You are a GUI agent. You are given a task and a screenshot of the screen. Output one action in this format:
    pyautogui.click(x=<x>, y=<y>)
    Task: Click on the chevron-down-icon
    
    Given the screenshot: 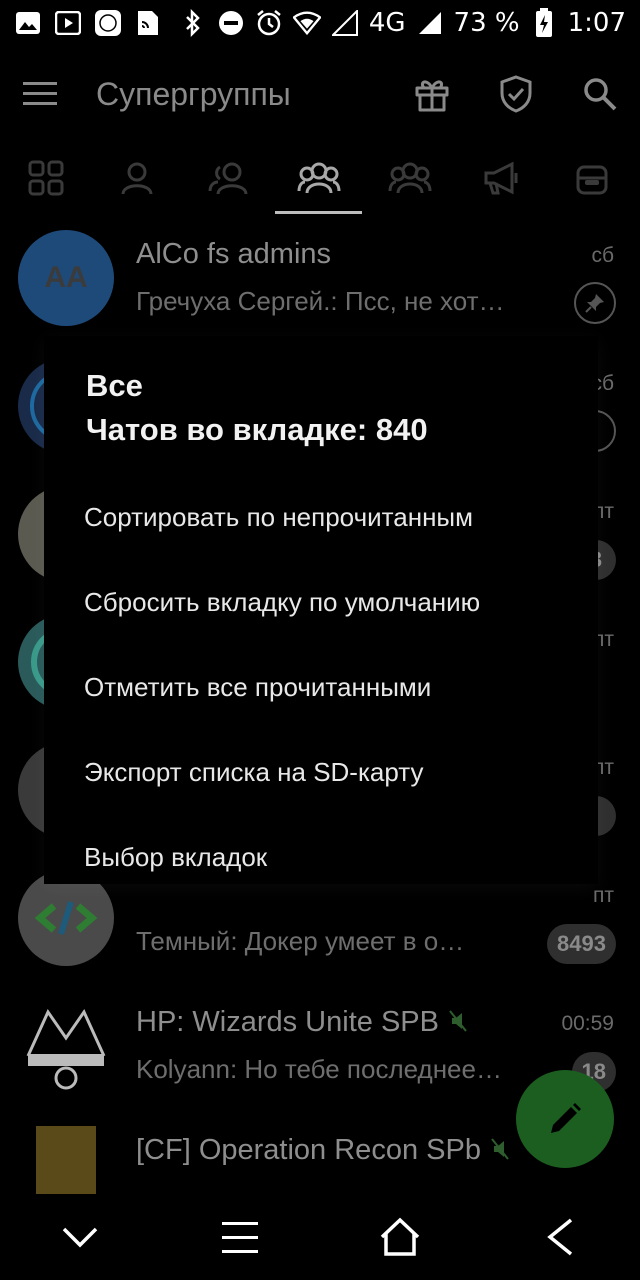 What is the action you would take?
    pyautogui.click(x=80, y=1237)
    